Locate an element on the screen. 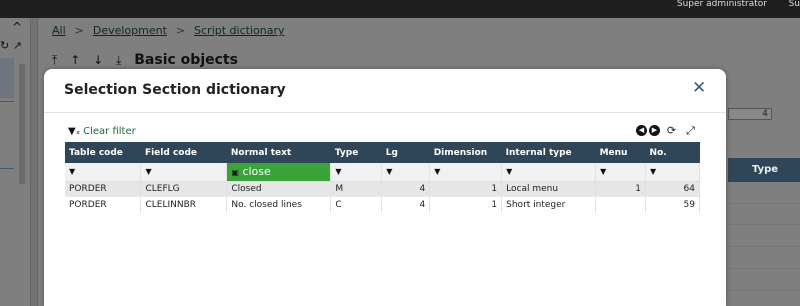 This screenshot has height=306, width=800. filter-clear-icon: ▼ₓ is located at coordinates (74, 131).